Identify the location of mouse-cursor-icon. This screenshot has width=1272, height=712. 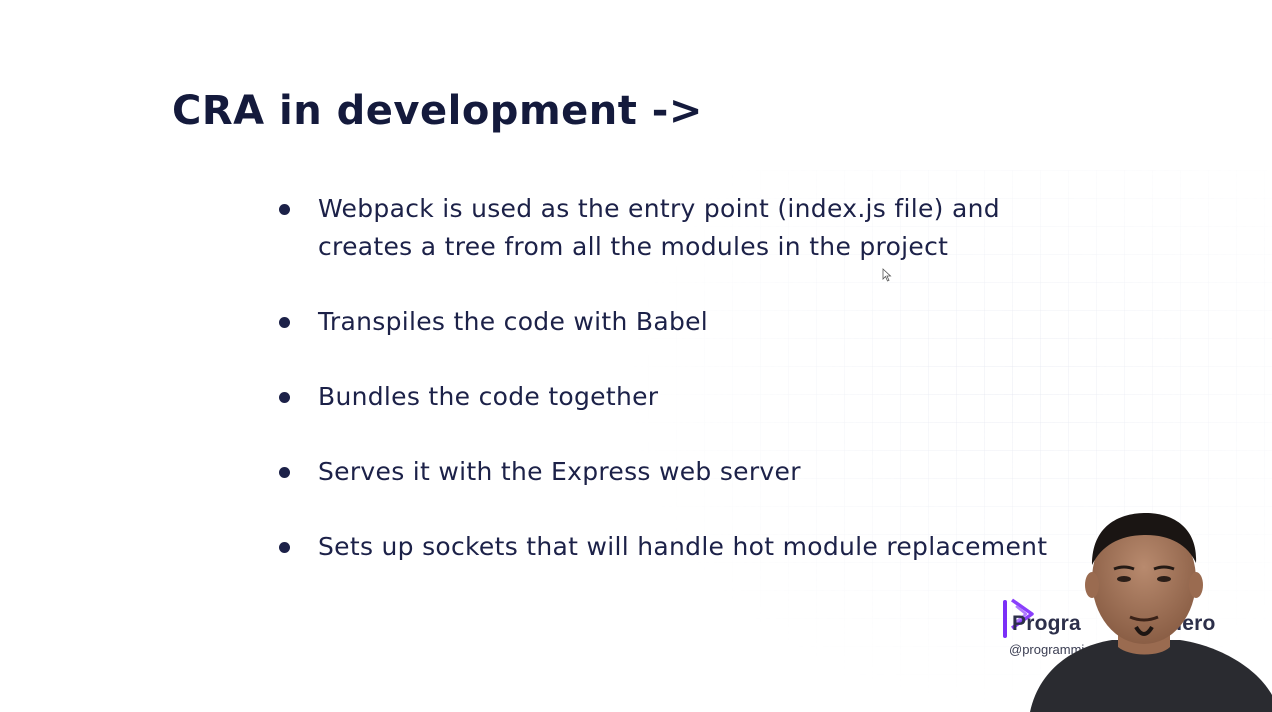
(887, 275).